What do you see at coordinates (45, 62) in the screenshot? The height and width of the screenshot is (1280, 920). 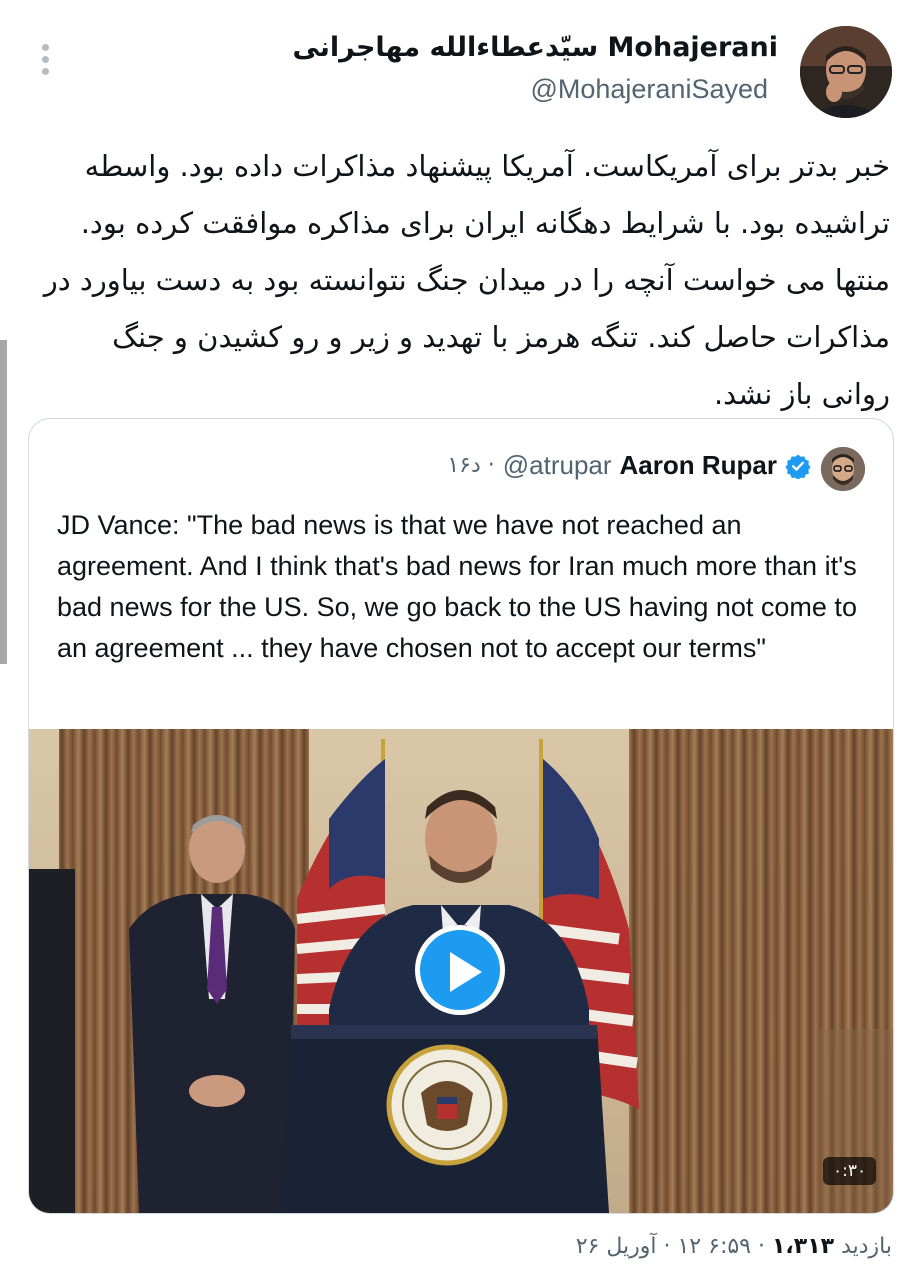 I see `more-options-icon` at bounding box center [45, 62].